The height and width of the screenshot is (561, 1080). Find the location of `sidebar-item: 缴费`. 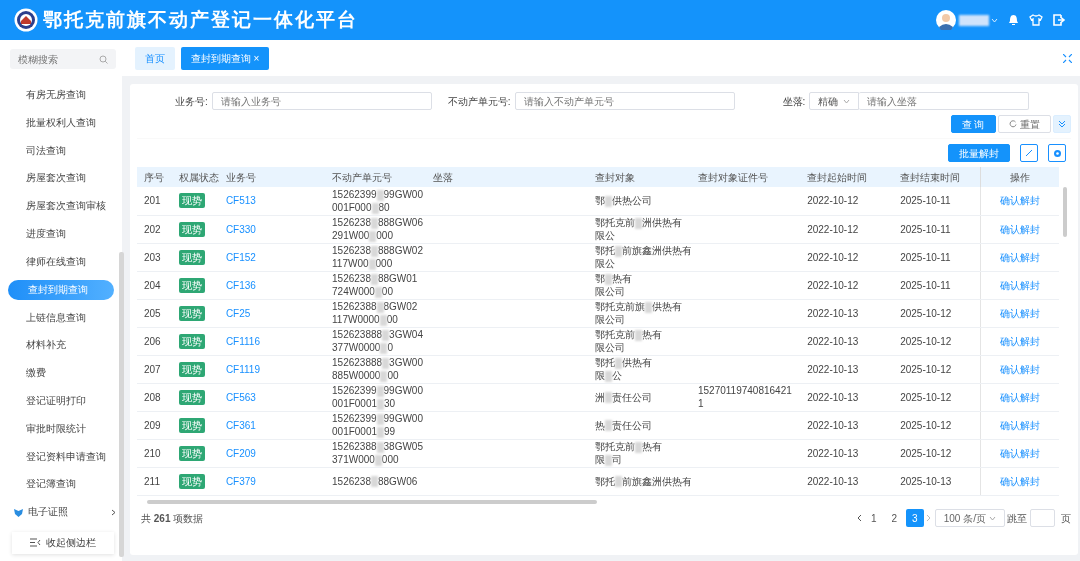

sidebar-item: 缴费 is located at coordinates (61, 373).